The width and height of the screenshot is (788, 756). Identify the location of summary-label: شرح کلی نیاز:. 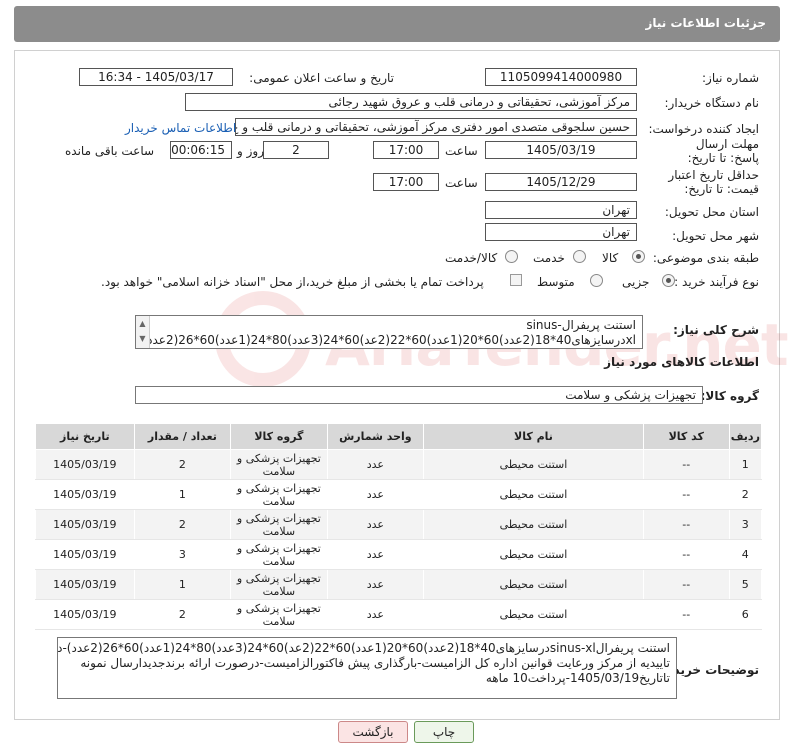
(716, 330).